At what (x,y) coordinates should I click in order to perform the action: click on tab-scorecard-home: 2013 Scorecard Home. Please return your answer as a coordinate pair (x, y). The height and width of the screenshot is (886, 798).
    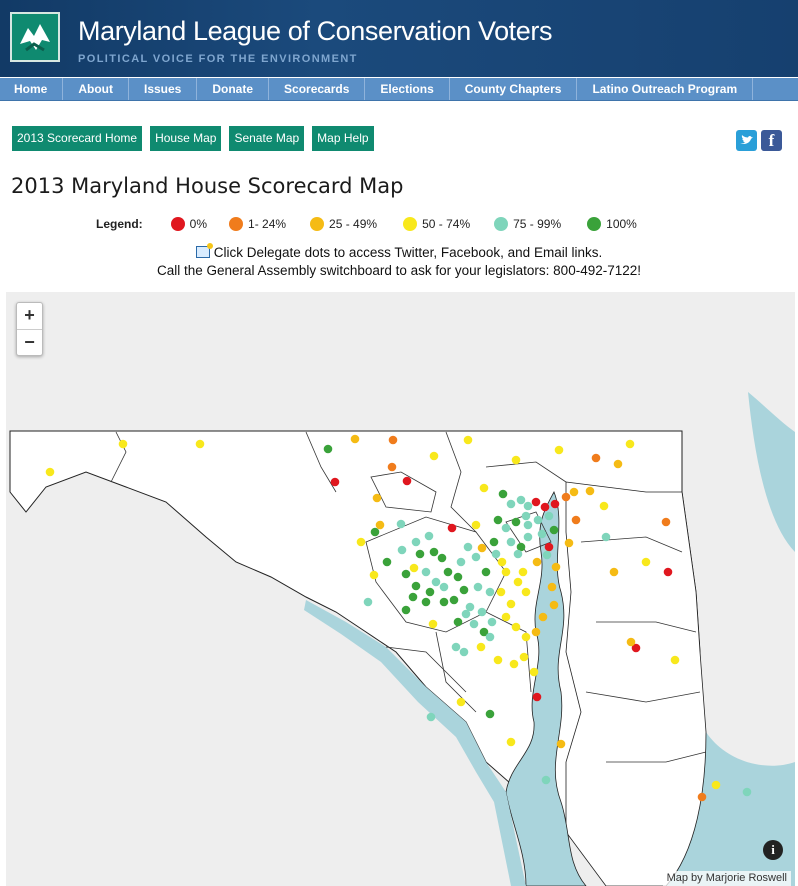
    Looking at the image, I should click on (77, 138).